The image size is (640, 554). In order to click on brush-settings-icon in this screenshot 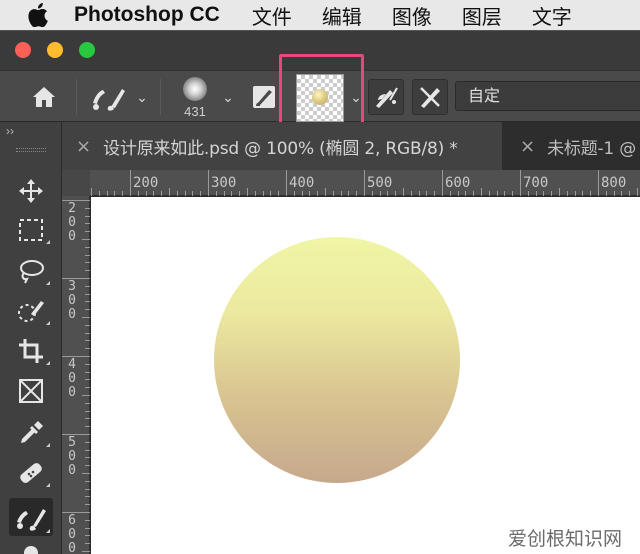, I will do `click(264, 97)`.